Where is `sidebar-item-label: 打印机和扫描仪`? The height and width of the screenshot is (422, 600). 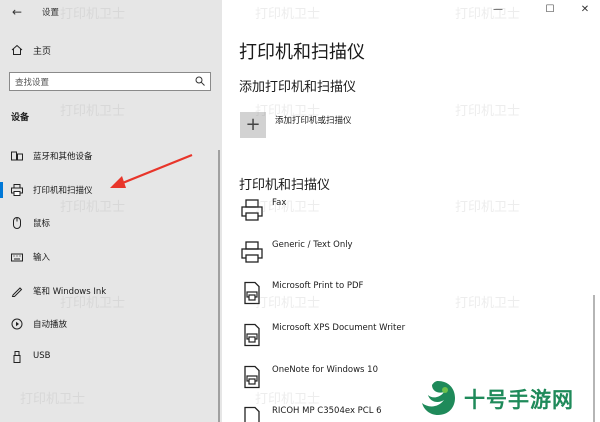 sidebar-item-label: 打印机和扫描仪 is located at coordinates (63, 191).